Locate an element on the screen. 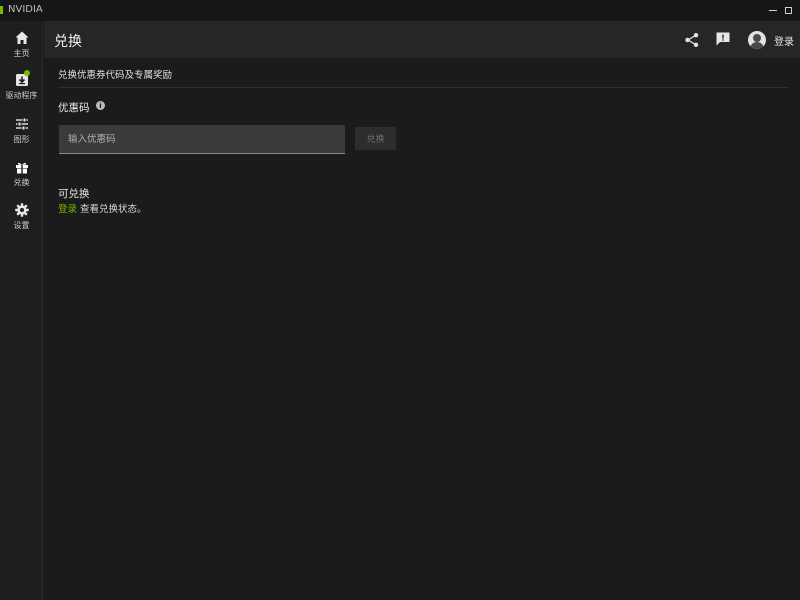 This screenshot has width=800, height=600. page-subtitle: 兑换优惠券代码及专属奖励 is located at coordinates (115, 75).